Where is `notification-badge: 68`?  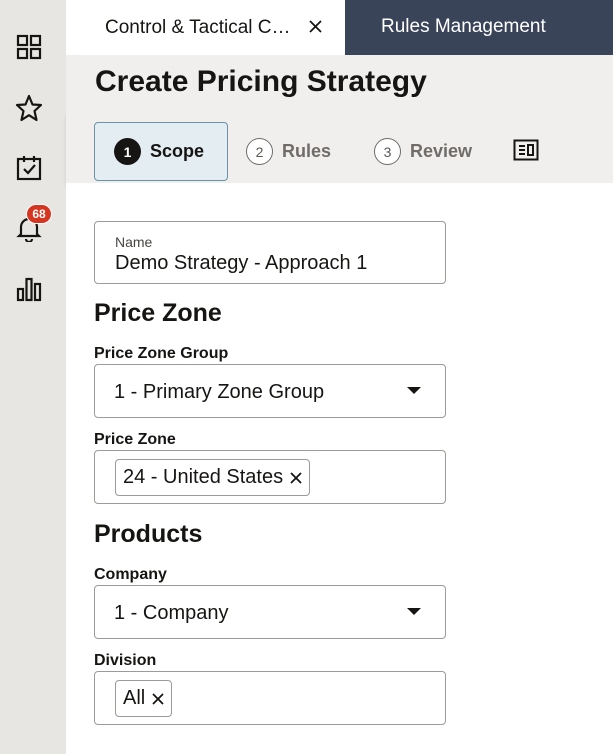
notification-badge: 68 is located at coordinates (39, 214).